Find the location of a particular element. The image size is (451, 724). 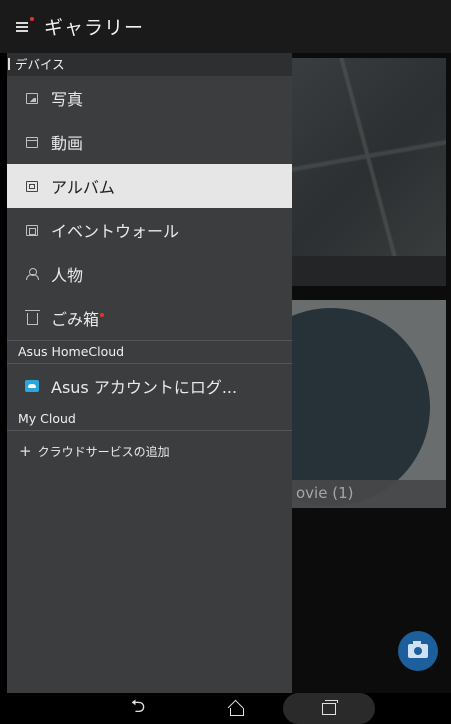

back-icon: ⮌ is located at coordinates (138, 706).